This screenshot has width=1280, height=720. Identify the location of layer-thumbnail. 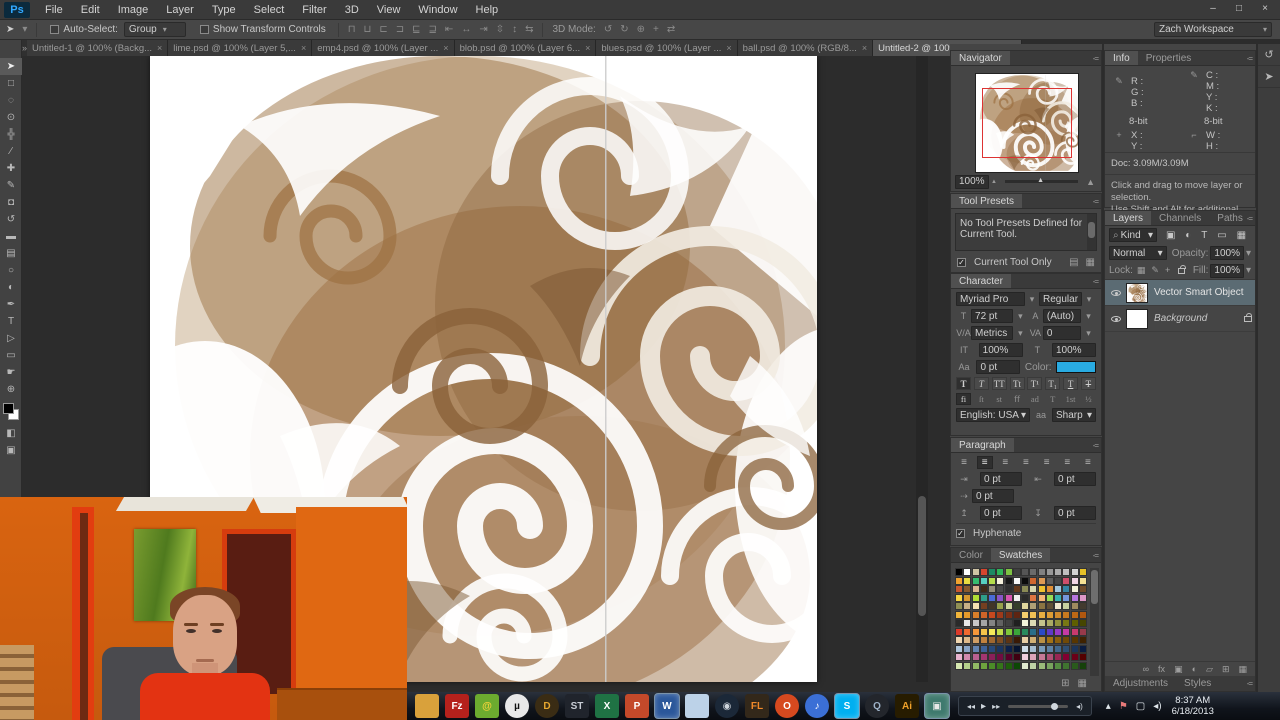
(1137, 292).